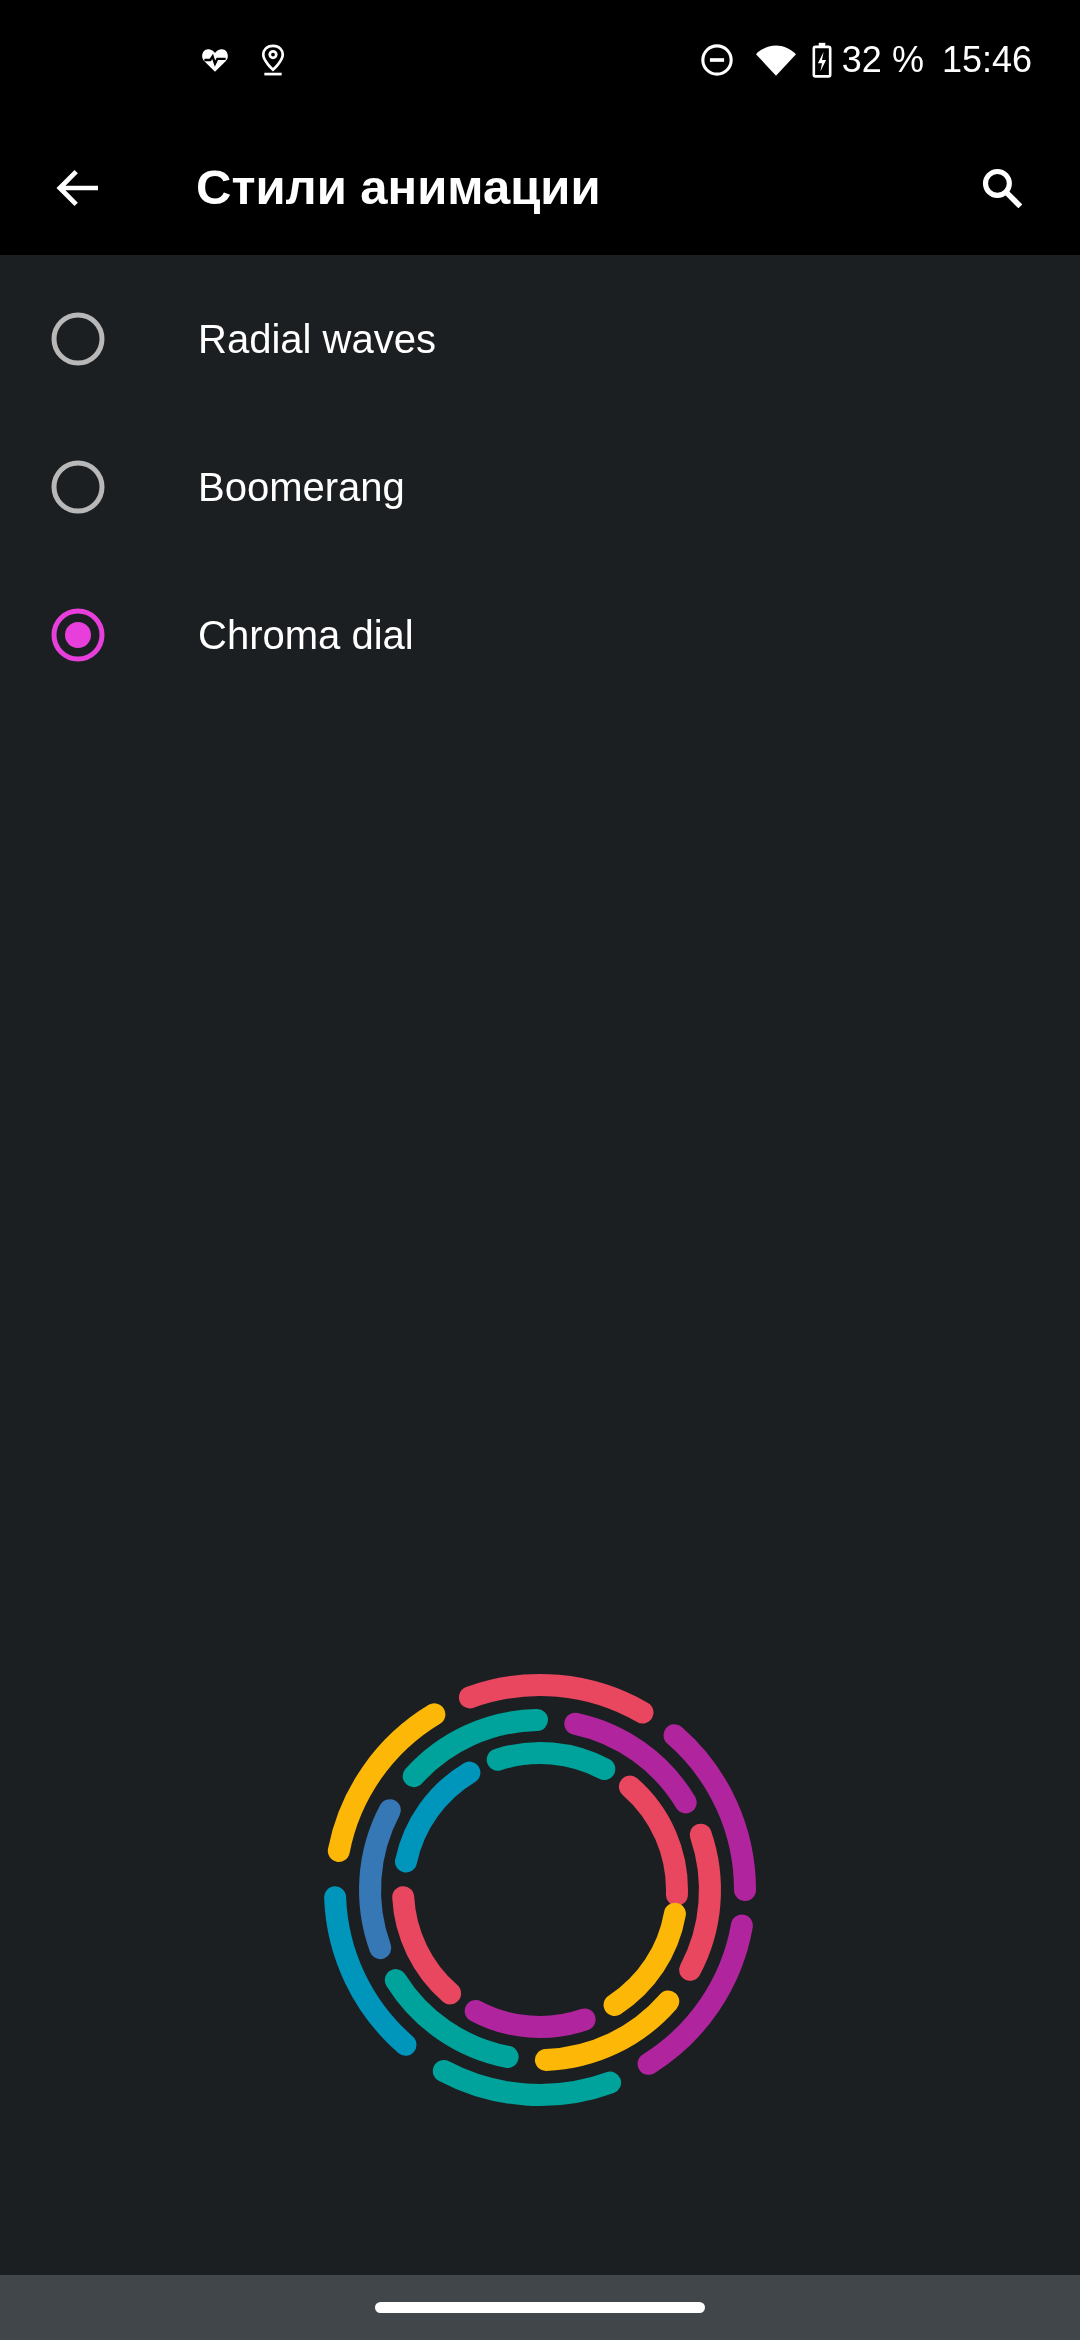 The height and width of the screenshot is (2340, 1080). I want to click on wifi-icon, so click(775, 60).